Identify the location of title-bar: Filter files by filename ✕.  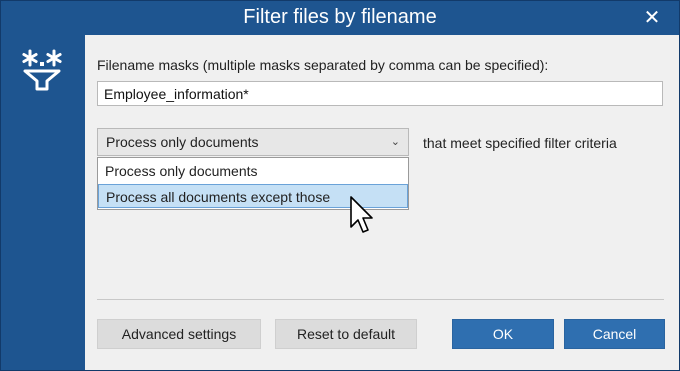
(340, 18).